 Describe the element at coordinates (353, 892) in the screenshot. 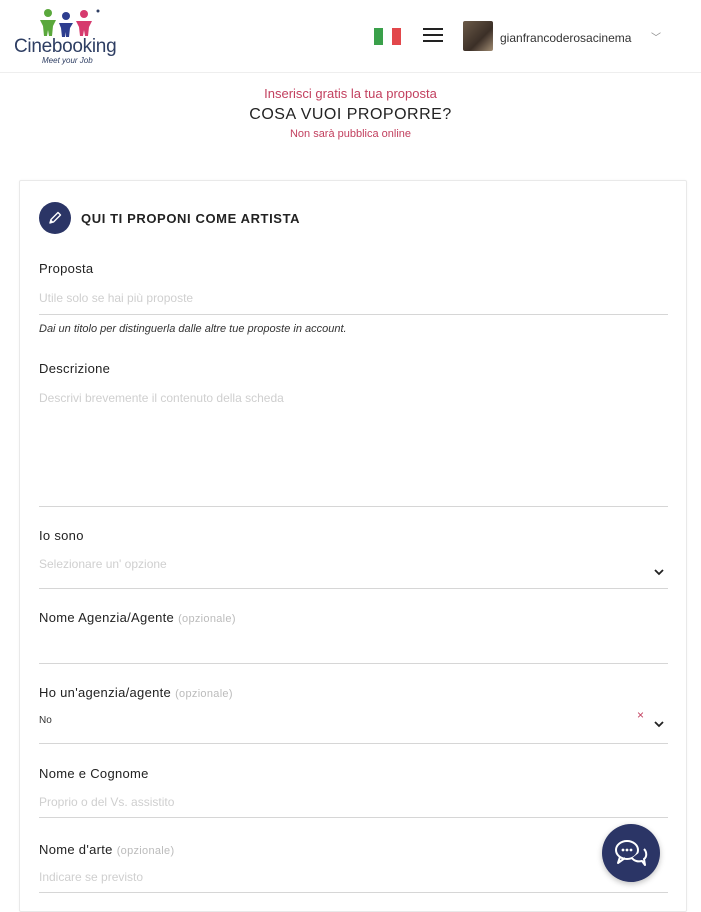

I see `nome-arte-underline` at that location.